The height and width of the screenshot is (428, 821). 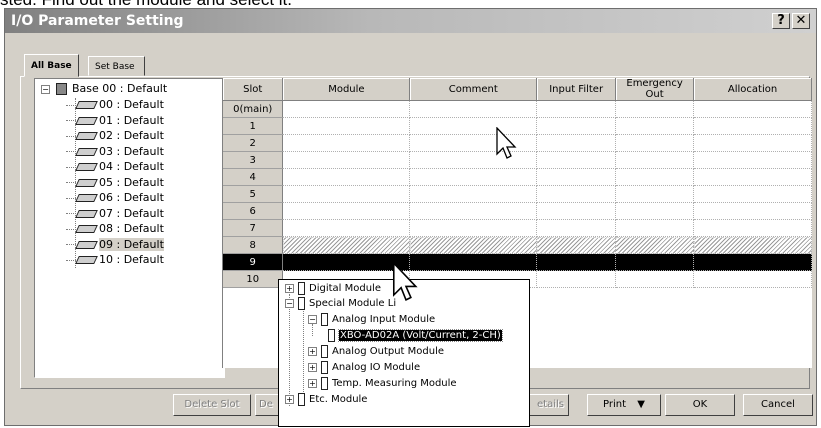 I want to click on module-list-item: + Digital Module, so click(x=333, y=288).